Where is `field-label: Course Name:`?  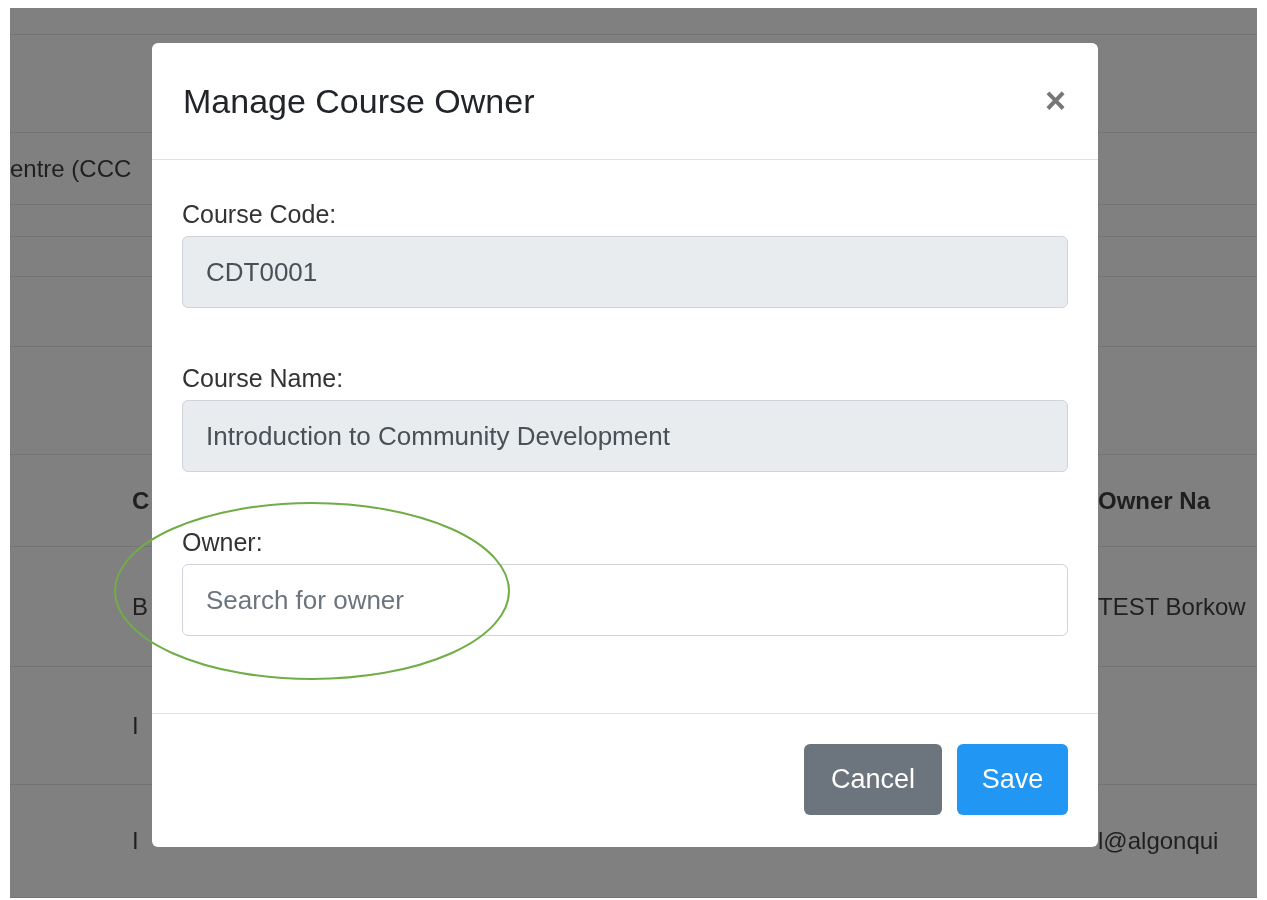
field-label: Course Name: is located at coordinates (263, 379).